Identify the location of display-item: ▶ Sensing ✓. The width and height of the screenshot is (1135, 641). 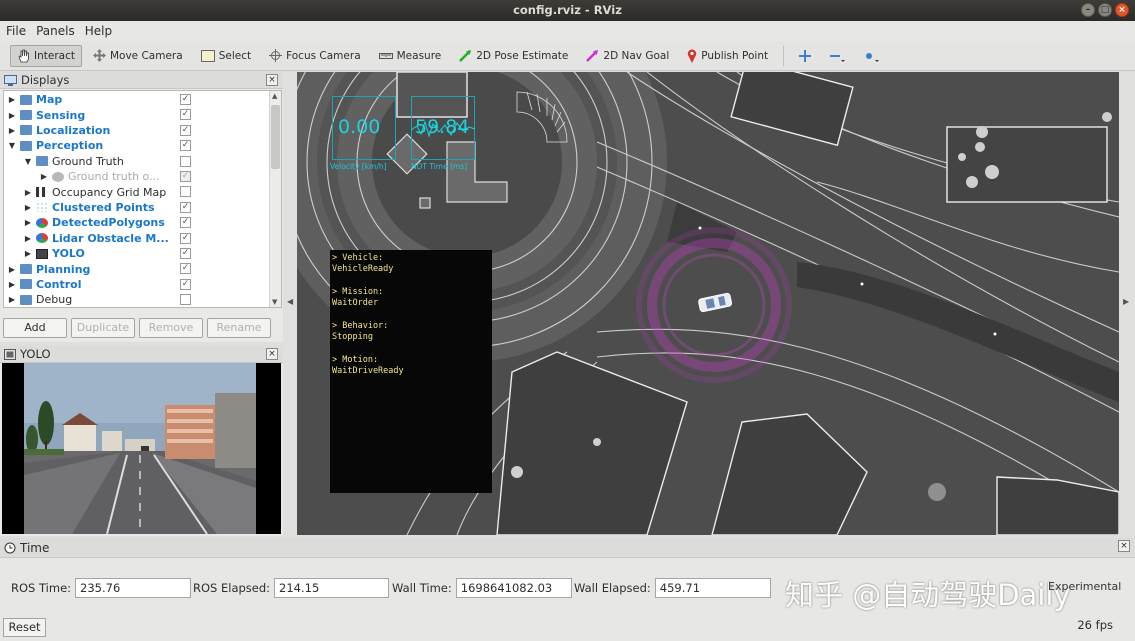
(137, 114).